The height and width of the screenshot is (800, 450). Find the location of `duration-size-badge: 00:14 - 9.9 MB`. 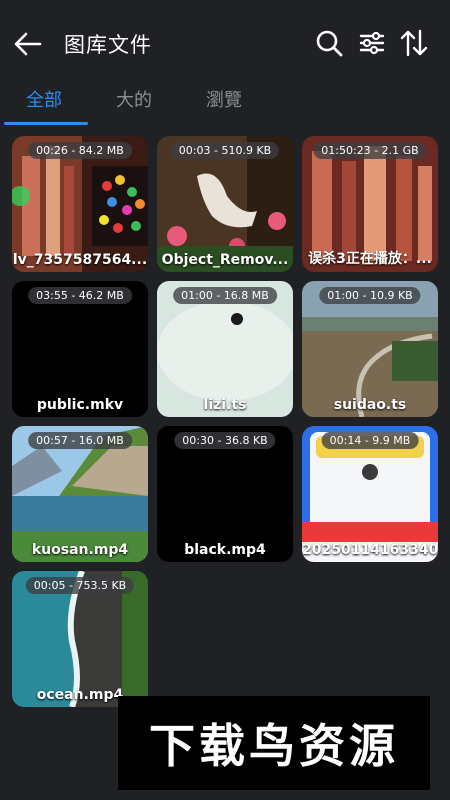

duration-size-badge: 00:14 - 9.9 MB is located at coordinates (370, 440).